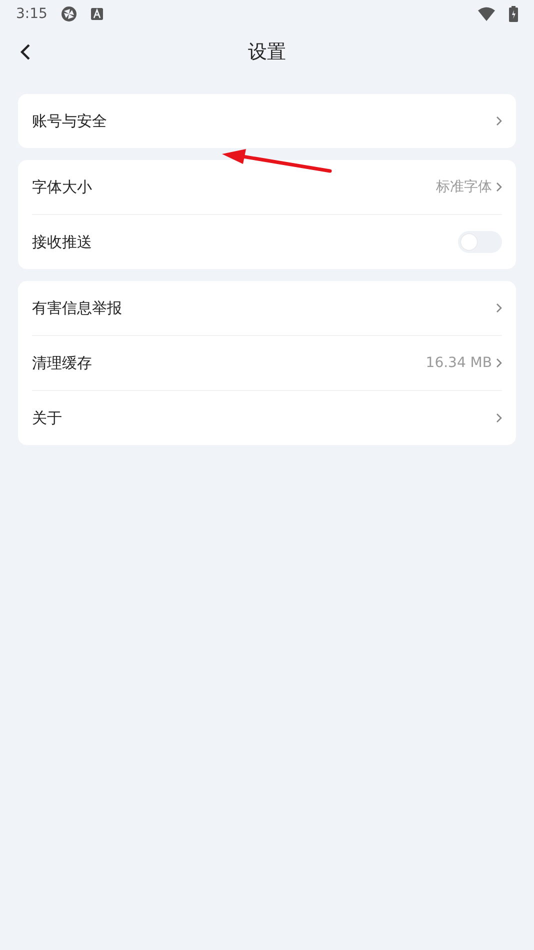 The width and height of the screenshot is (534, 950). I want to click on page-title: 设置, so click(267, 52).